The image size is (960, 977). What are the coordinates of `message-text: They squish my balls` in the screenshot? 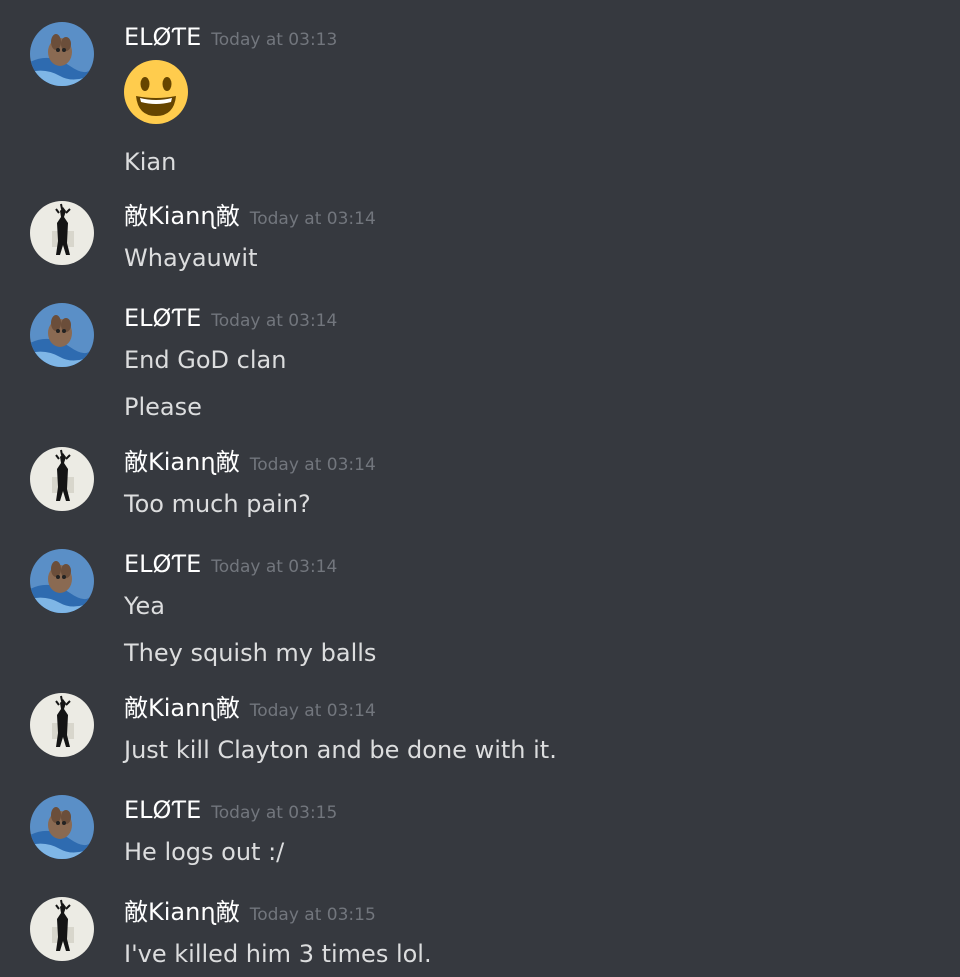 It's located at (250, 653).